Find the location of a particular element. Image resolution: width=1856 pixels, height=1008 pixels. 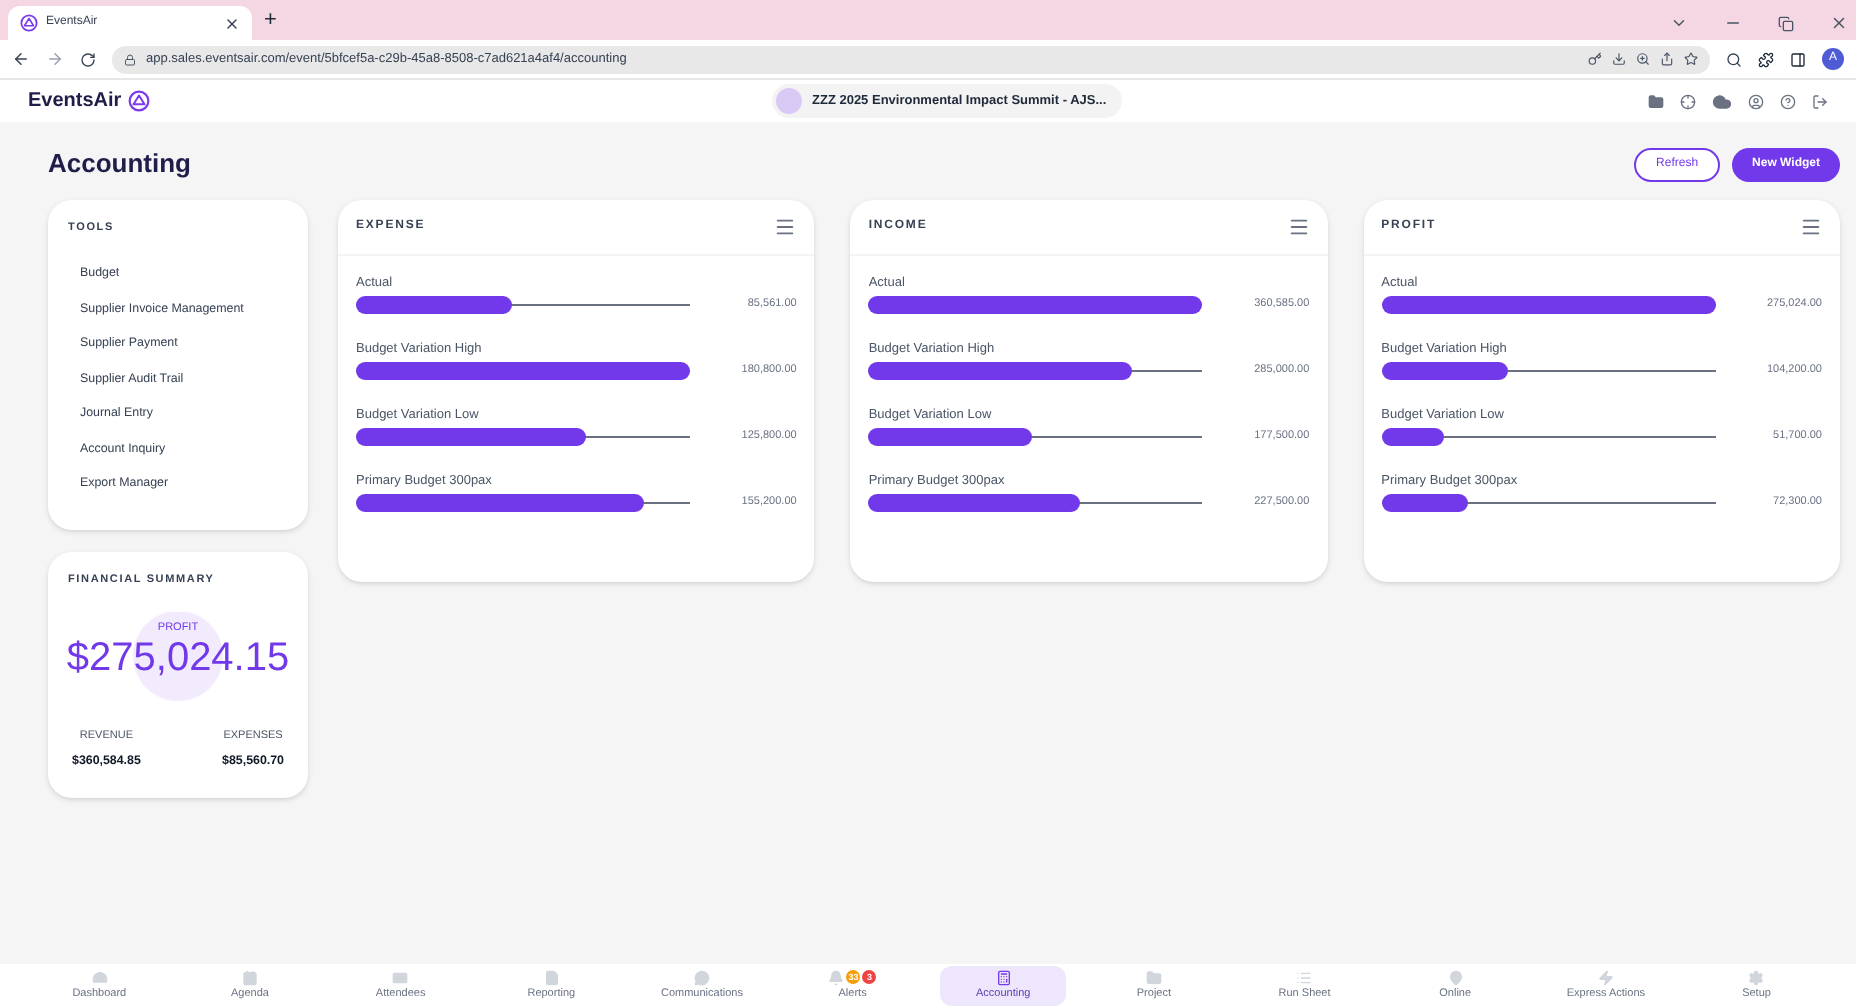

user-icon is located at coordinates (1756, 101).